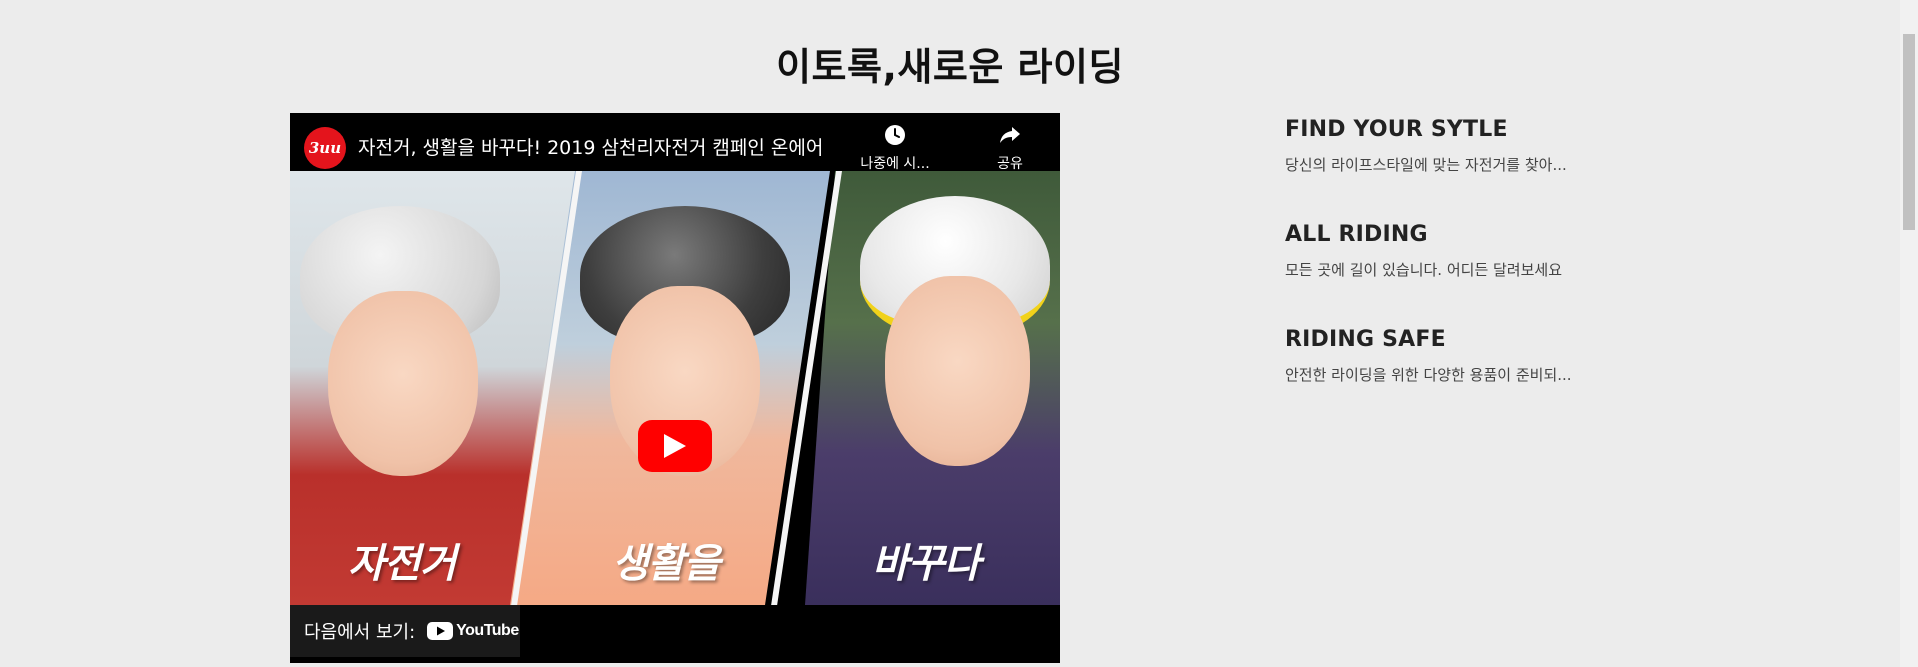 The image size is (1918, 667). I want to click on feature-description: 모든 곳에 길이 있습니다. 어디든 달려보세요, so click(1424, 270).